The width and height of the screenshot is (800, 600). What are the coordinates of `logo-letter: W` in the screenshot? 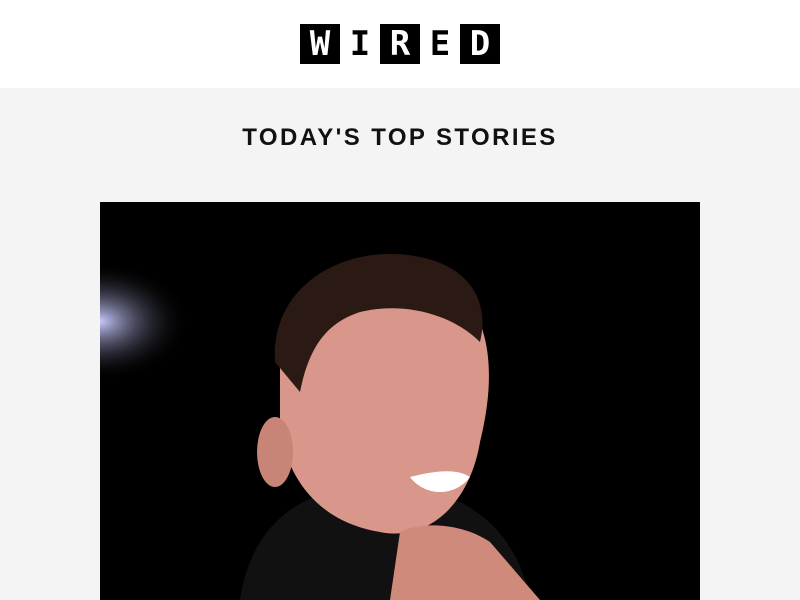 It's located at (320, 44).